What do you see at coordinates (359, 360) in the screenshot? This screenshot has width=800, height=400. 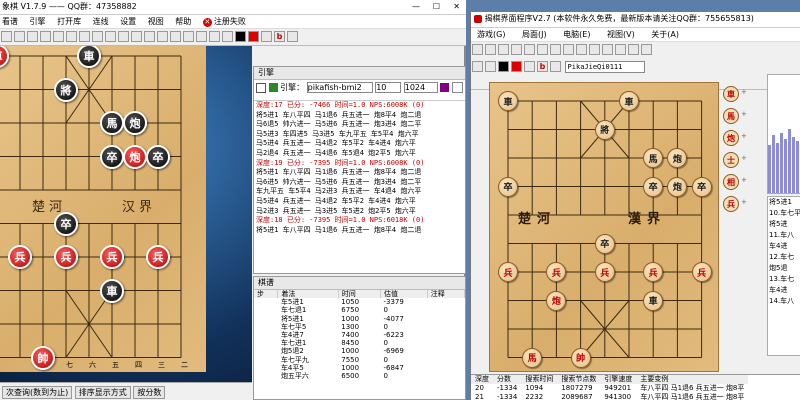 I see `table-row: 车七平九 7550 0` at bounding box center [359, 360].